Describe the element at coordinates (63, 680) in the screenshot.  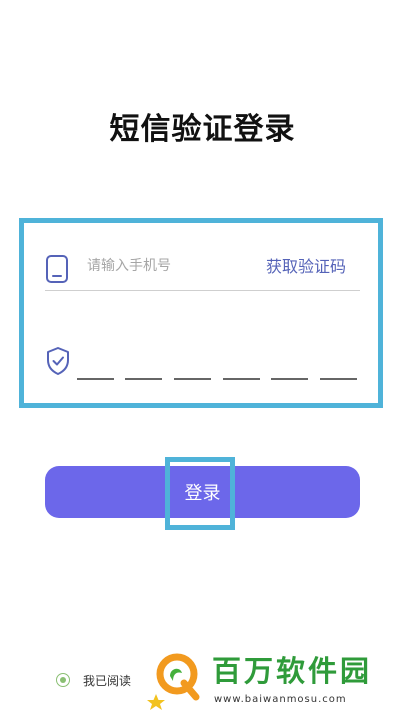
I see `agreement-radio` at that location.